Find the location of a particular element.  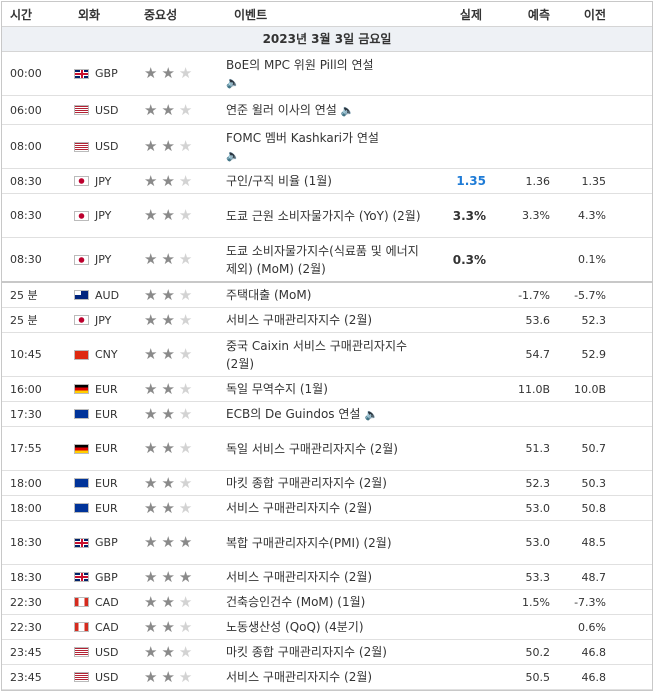

event-cell: 구인/구직 비율 (1월) is located at coordinates (326, 181).